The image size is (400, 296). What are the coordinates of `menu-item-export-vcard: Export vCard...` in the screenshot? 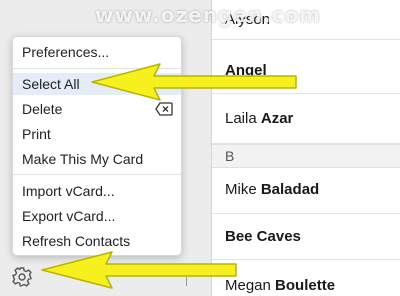 It's located at (97, 216).